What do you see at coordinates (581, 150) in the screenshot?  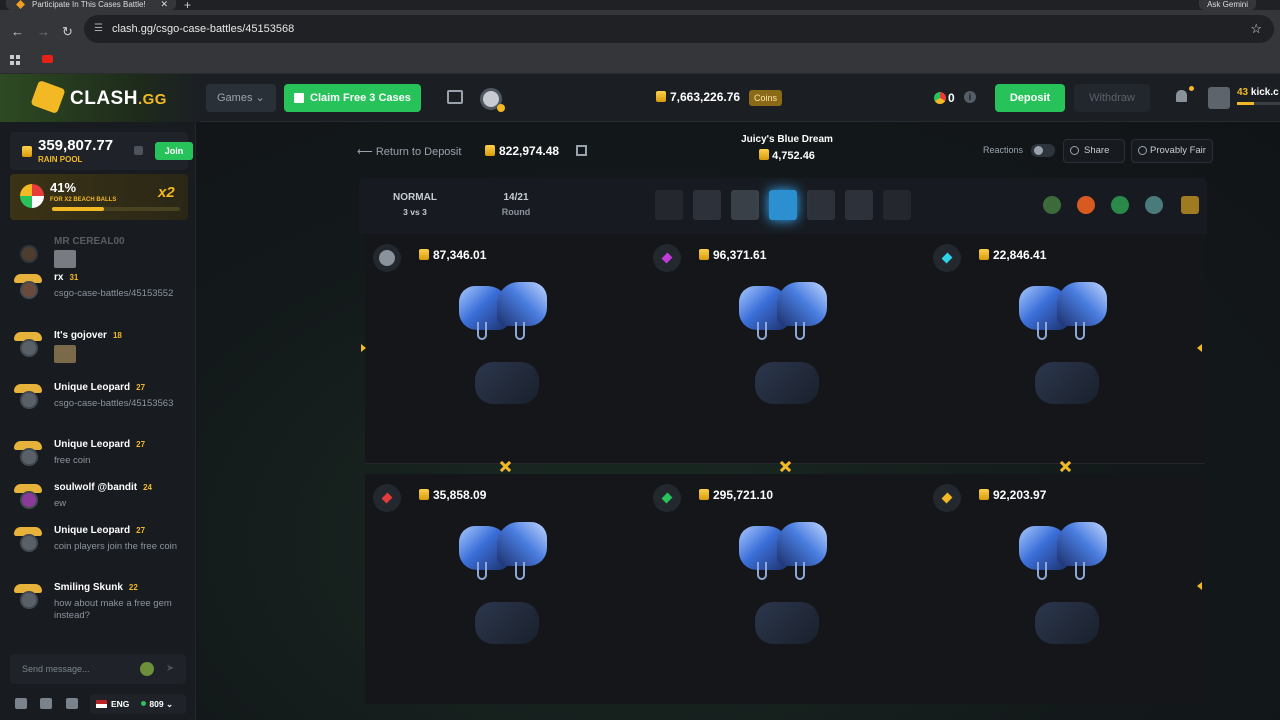 I see `fullscreen-icon` at bounding box center [581, 150].